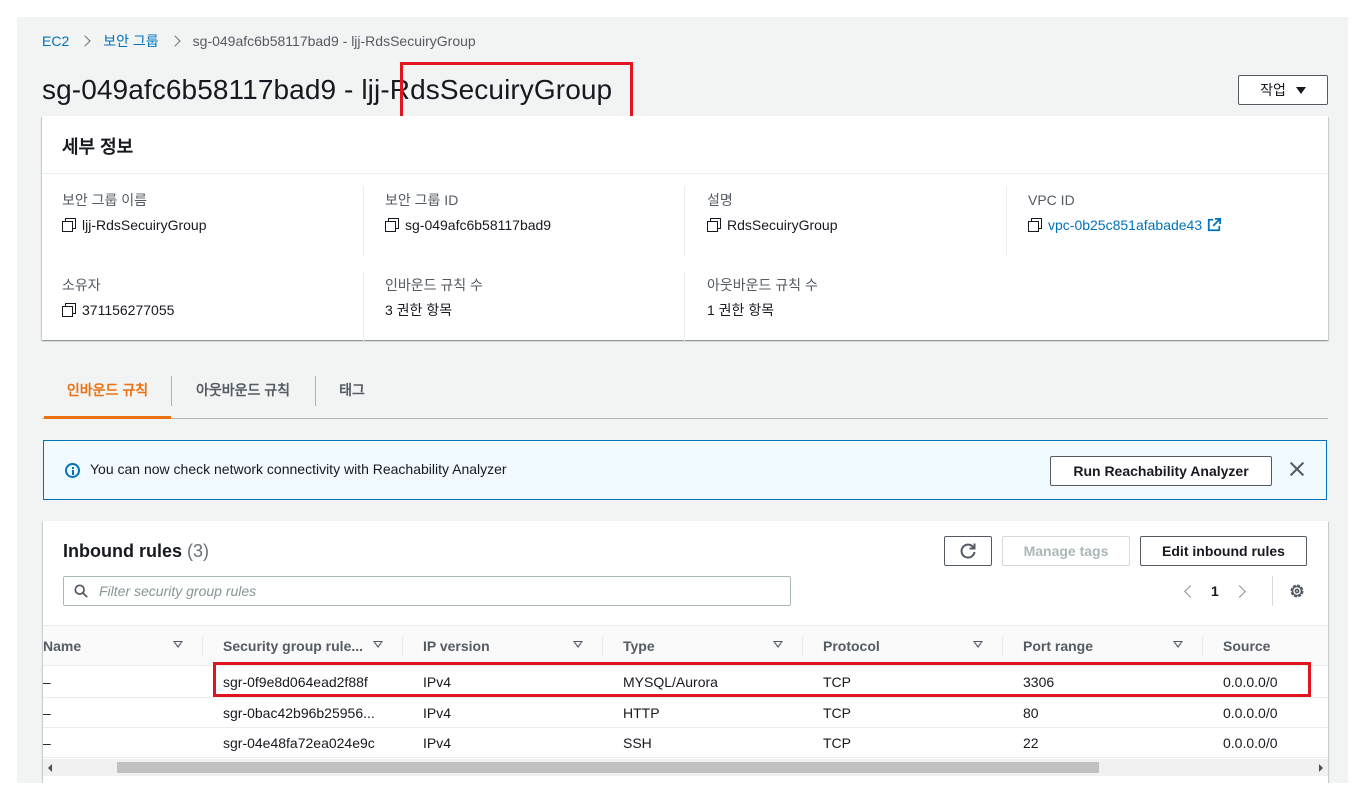  I want to click on tab-inbound-rules: 인바운드 규칙, so click(107, 395).